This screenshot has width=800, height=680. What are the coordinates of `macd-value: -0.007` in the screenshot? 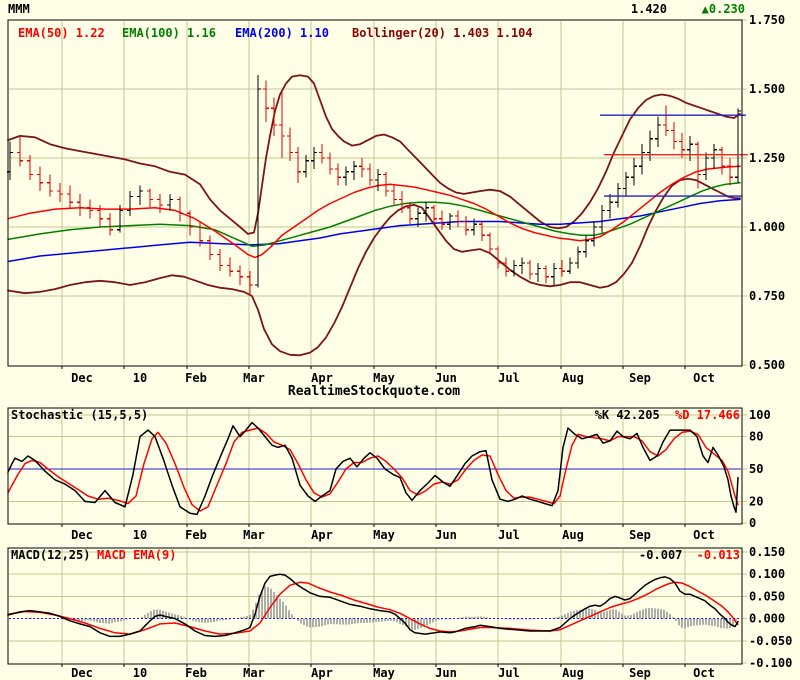 It's located at (661, 555).